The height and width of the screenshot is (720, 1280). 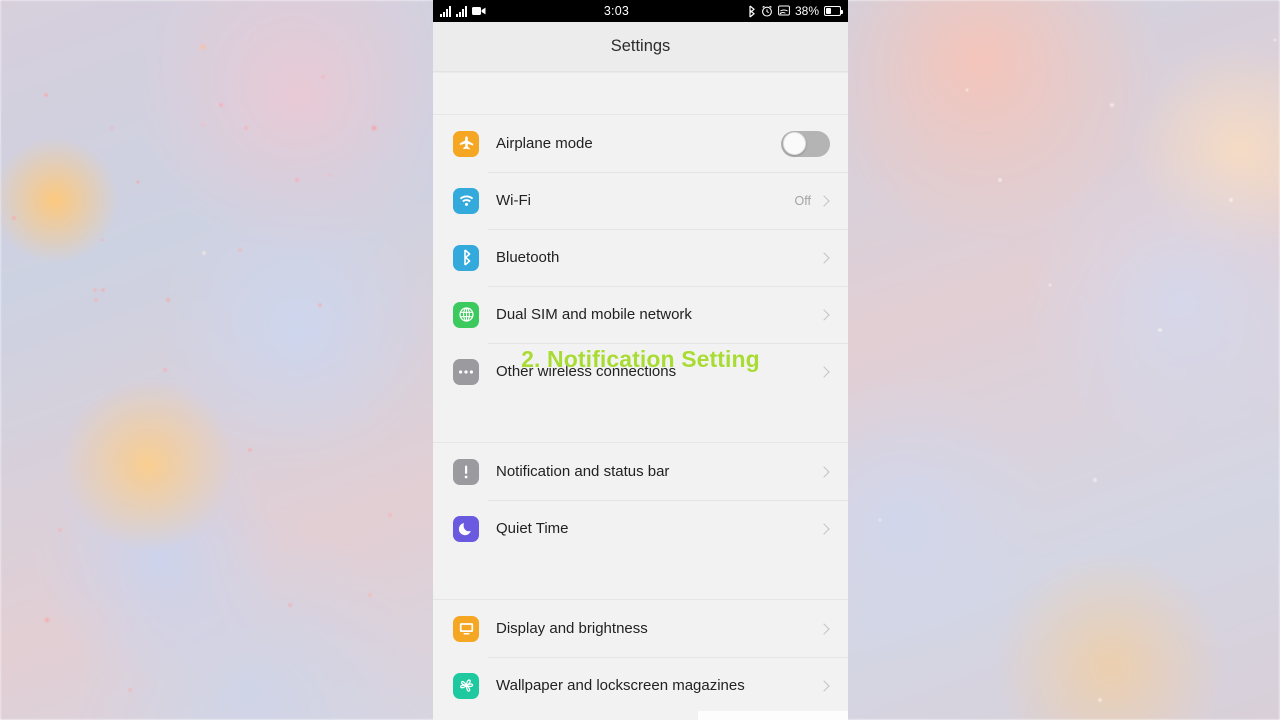 I want to click on wifi-status-value: Off, so click(x=802, y=200).